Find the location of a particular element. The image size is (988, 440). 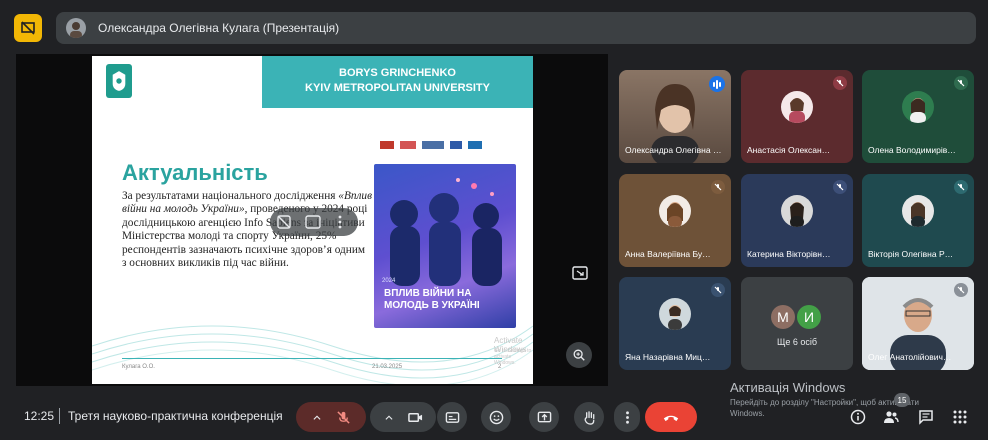

end-call-icon is located at coordinates (671, 418).